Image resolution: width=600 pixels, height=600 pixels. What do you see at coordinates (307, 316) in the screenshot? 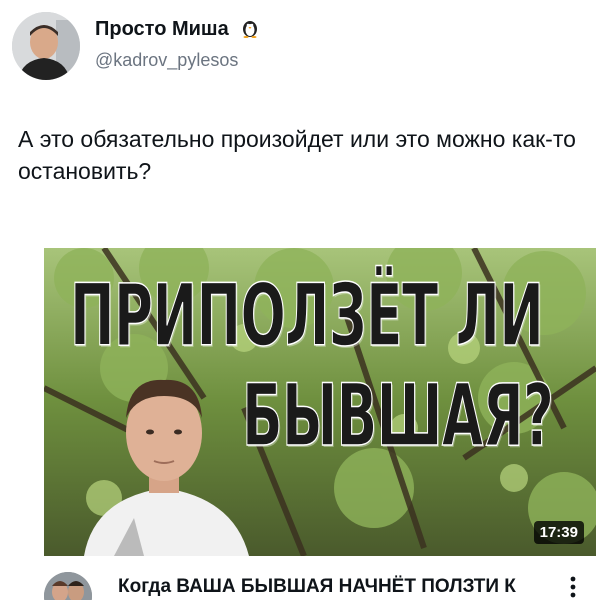
I see `thumbnail-title-line1: ПРИПОЛЗЁТ ЛИ` at bounding box center [307, 316].